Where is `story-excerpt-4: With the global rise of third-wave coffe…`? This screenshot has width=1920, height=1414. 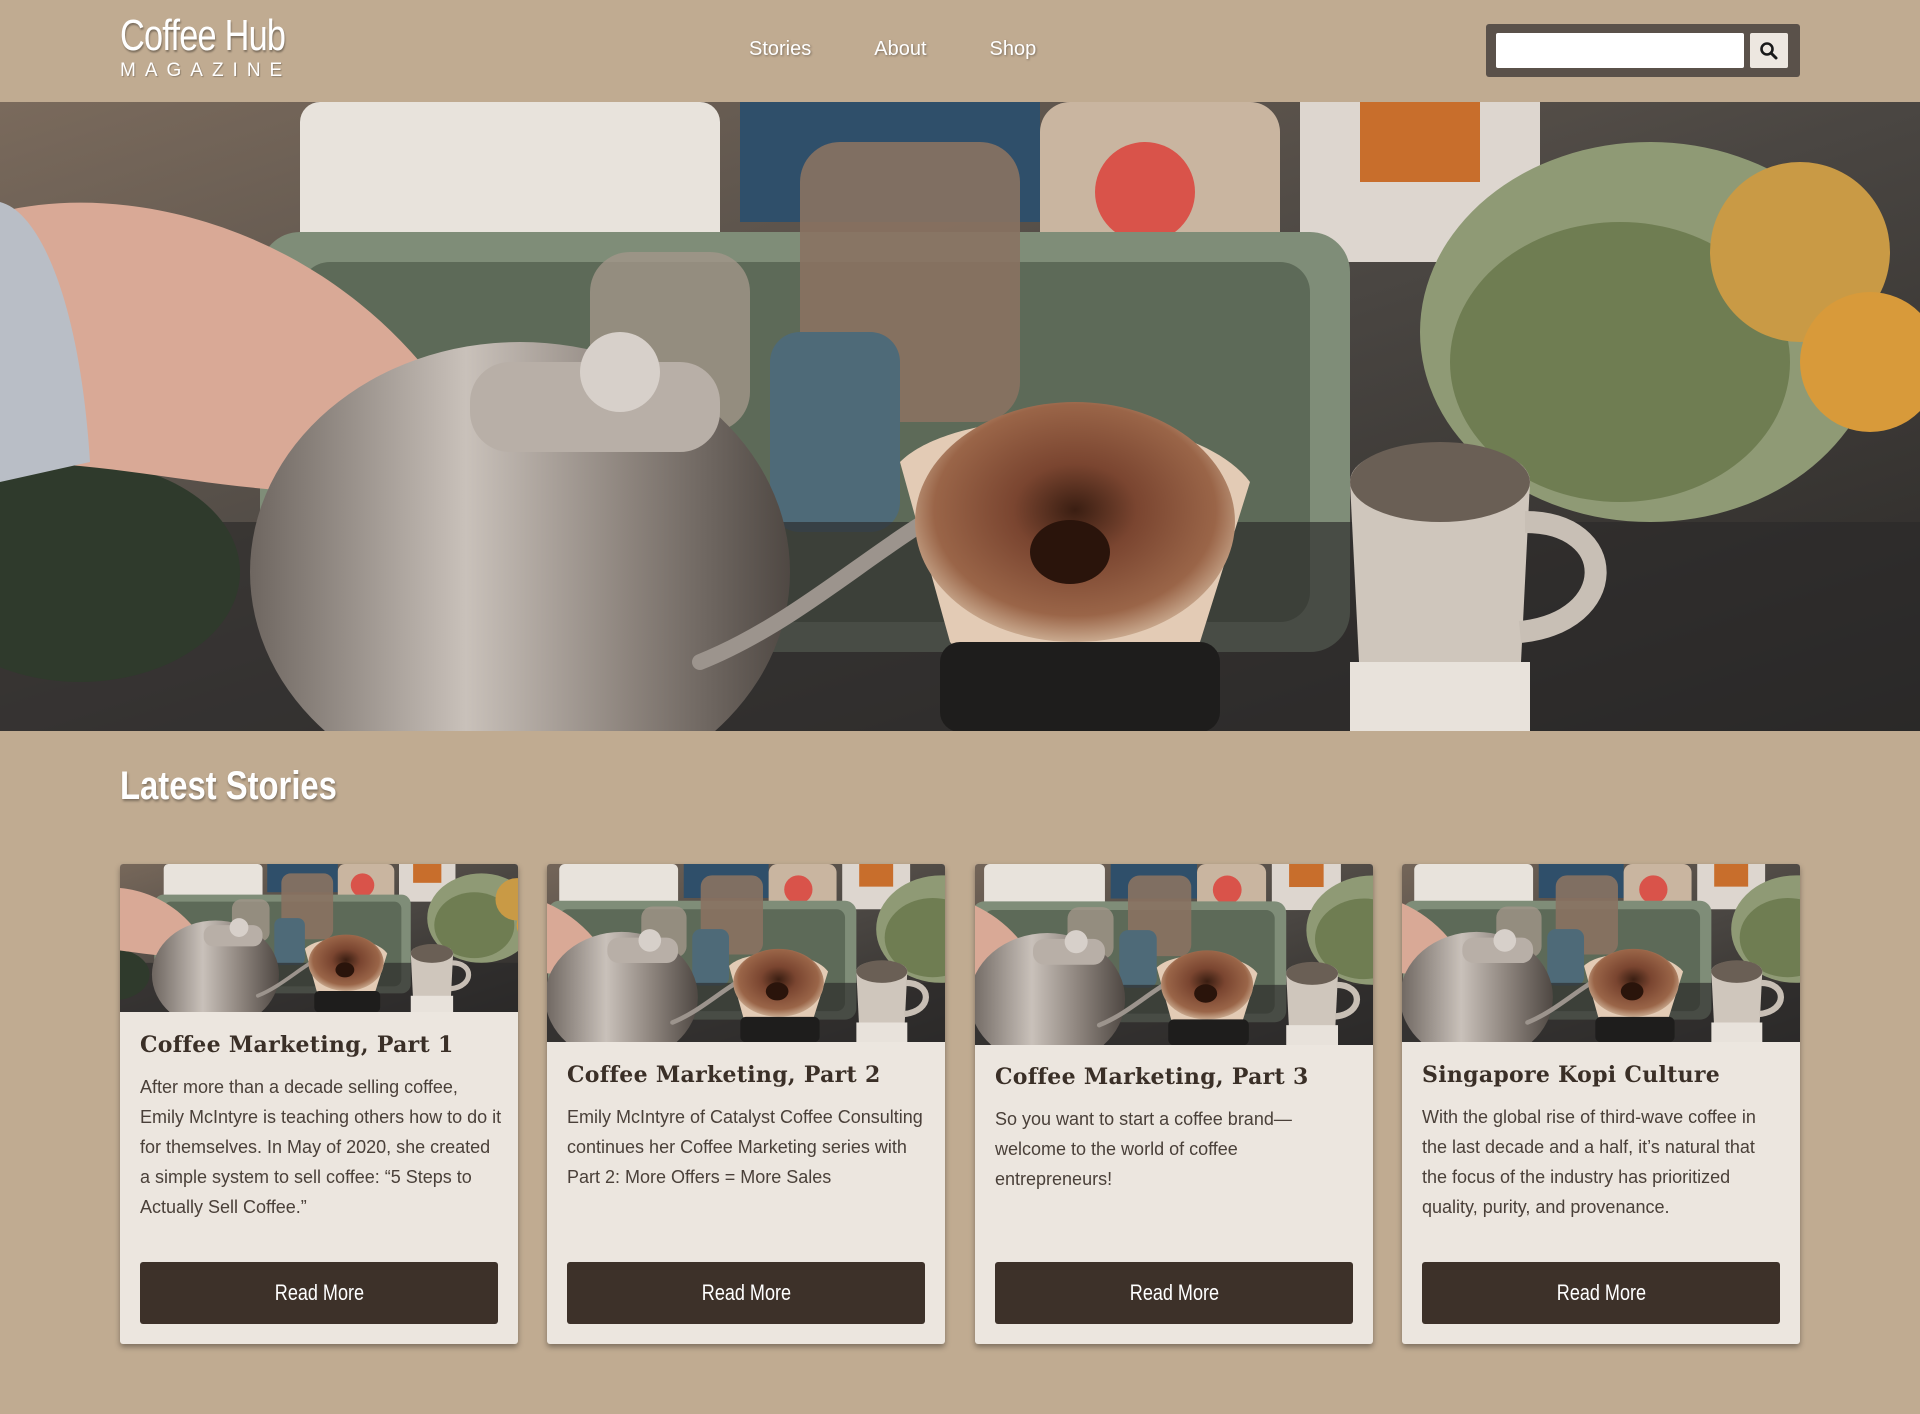
story-excerpt-4: With the global rise of third-wave coffe… is located at coordinates (1589, 1162).